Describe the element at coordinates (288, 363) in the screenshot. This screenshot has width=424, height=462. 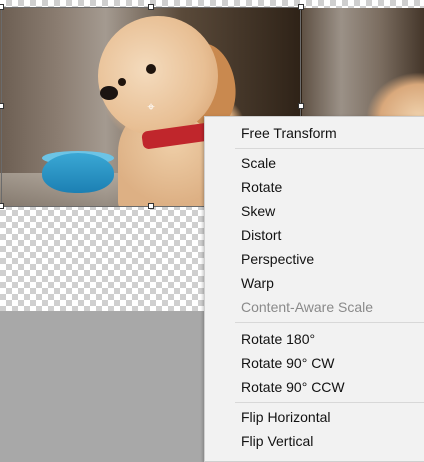
I see `menu-item-rotate-90-cw: Rotate 90° CW` at that location.